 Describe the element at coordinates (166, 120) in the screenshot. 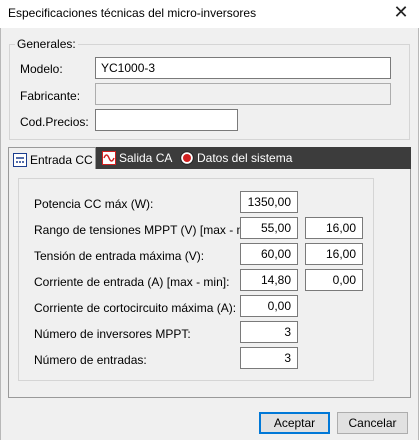

I see `cod-precios-field` at that location.